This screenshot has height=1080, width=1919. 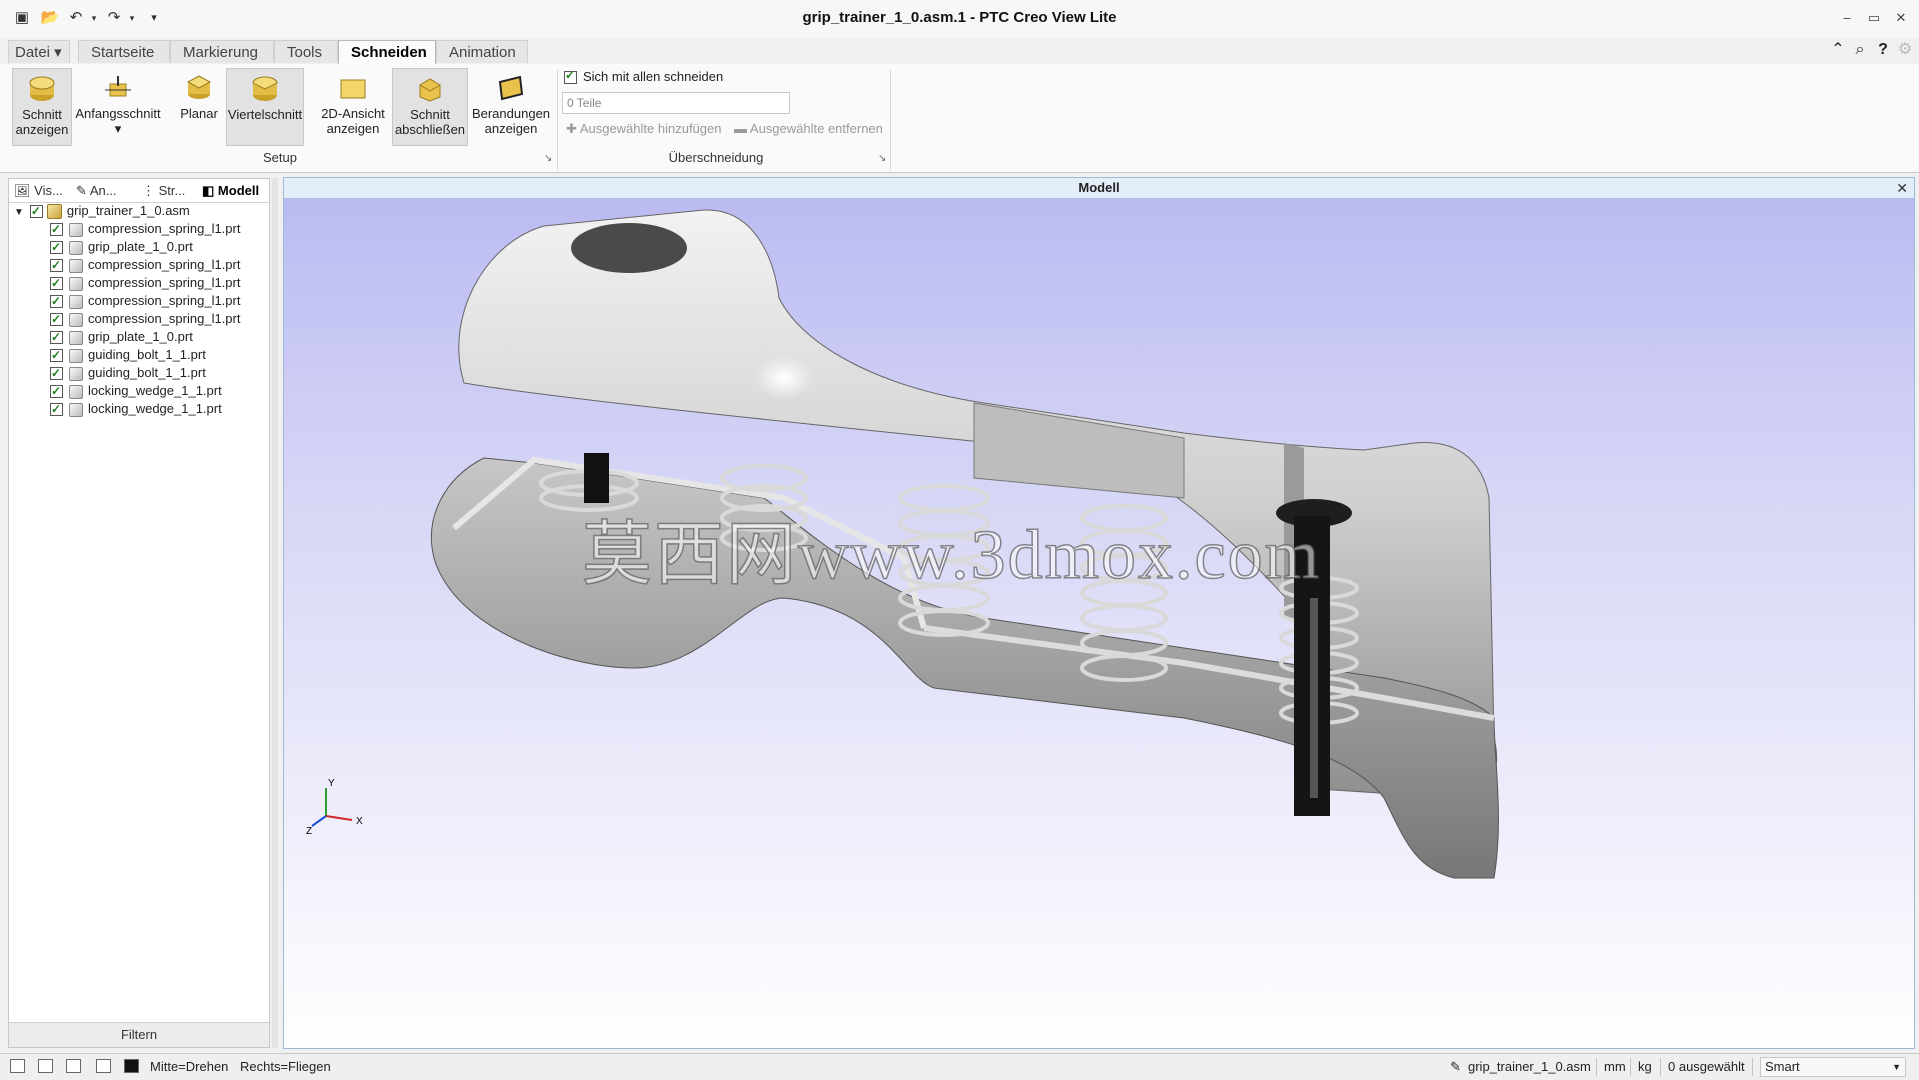 I want to click on console-icon, so click(x=131, y=1066).